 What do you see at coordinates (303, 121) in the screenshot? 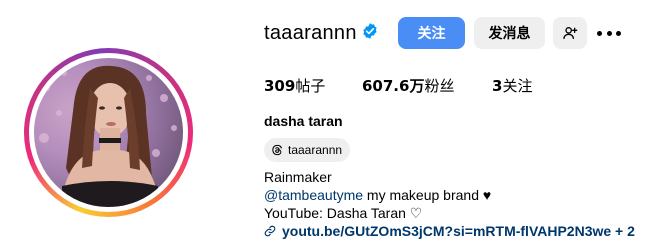
I see `profile-full-name: dasha taran` at bounding box center [303, 121].